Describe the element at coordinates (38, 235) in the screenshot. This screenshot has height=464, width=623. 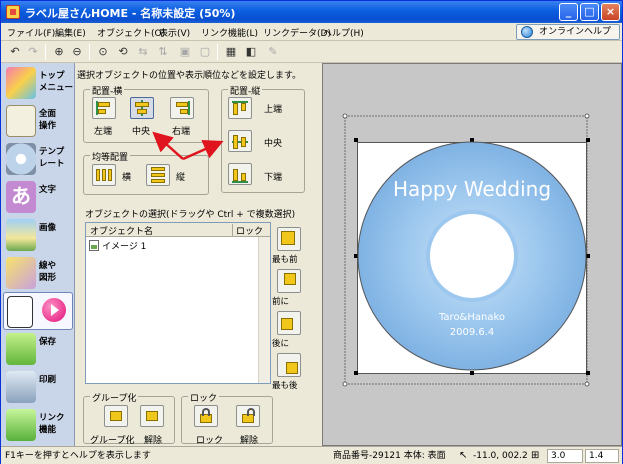
I see `sidebar-item-image: 画像` at that location.